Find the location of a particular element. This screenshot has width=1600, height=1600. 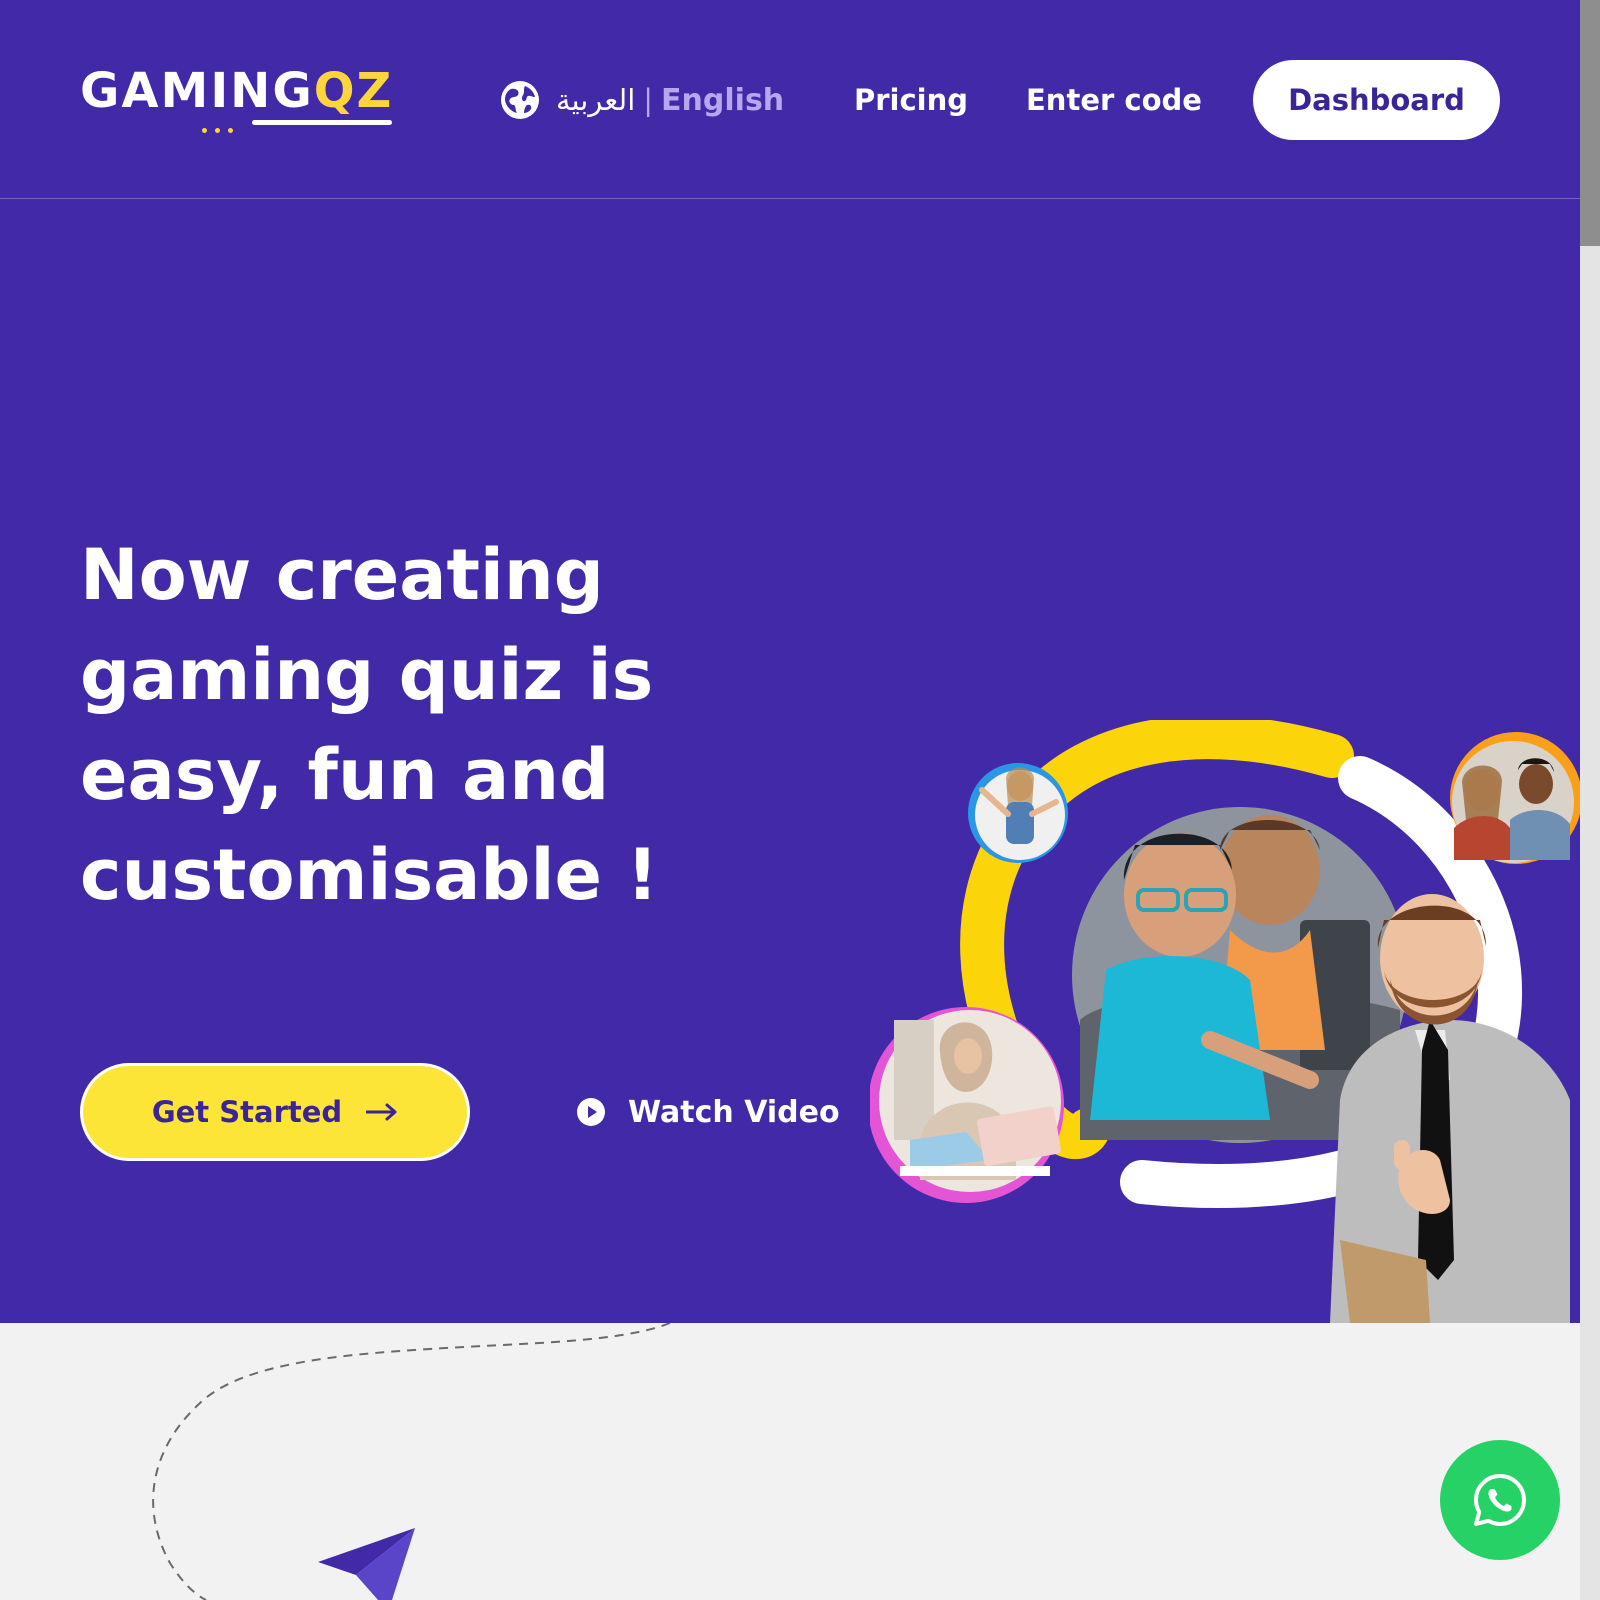

dashboard-button: Dashboard is located at coordinates (1376, 100).